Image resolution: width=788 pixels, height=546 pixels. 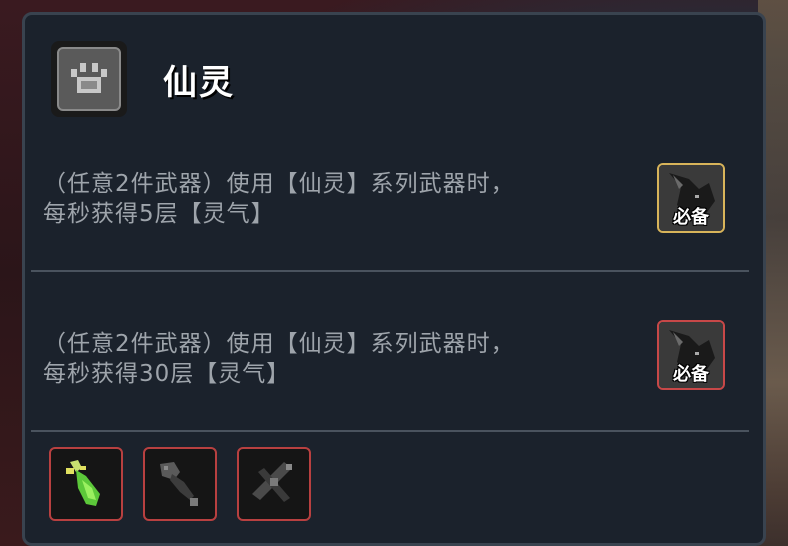 I want to click on paw-icon, so click(x=89, y=79).